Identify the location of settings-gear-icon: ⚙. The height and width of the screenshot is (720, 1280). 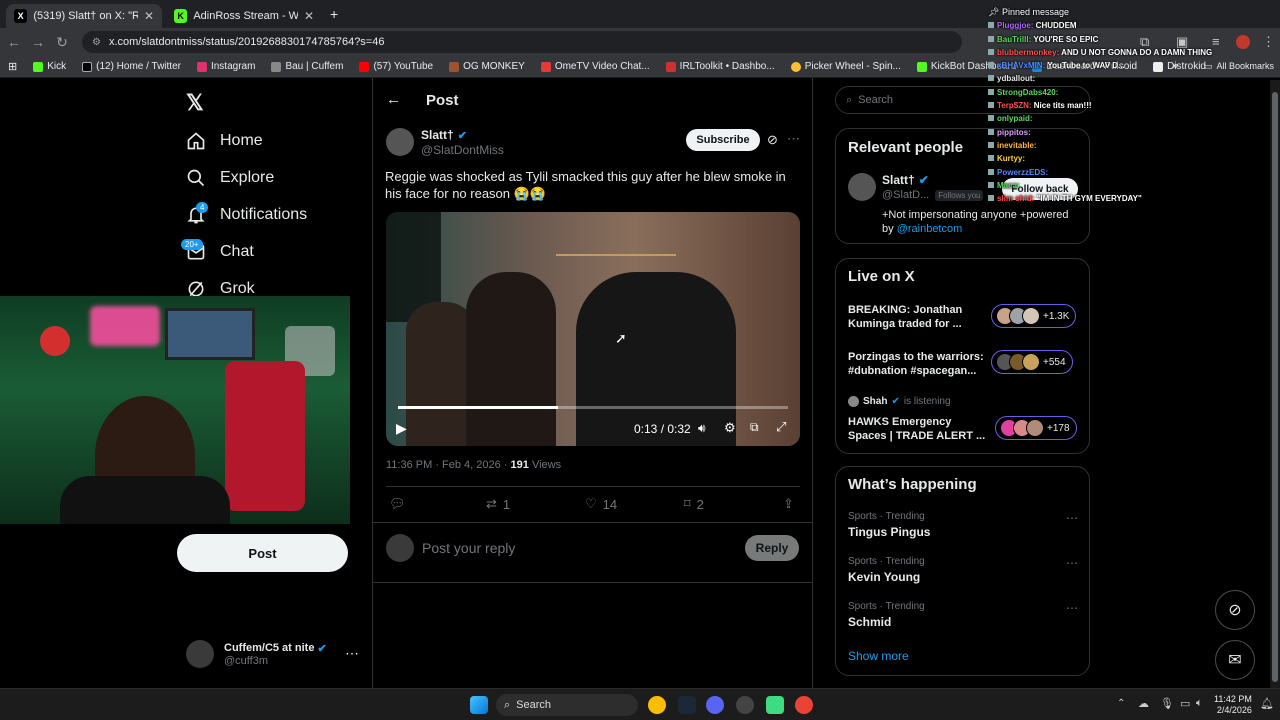
(730, 428).